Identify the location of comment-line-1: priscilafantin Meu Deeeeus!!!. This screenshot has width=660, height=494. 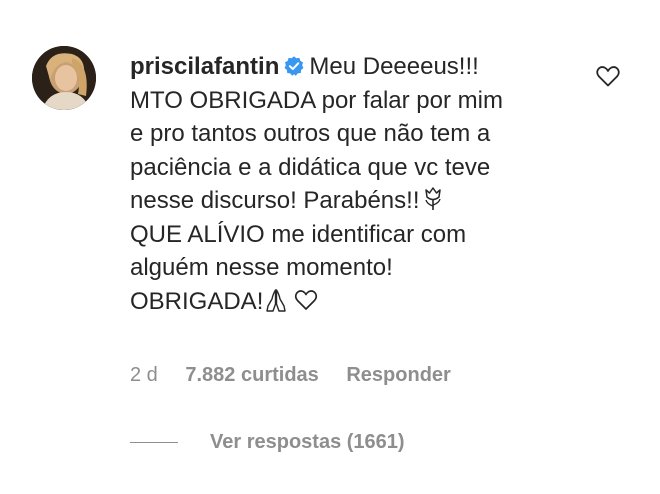
(355, 67).